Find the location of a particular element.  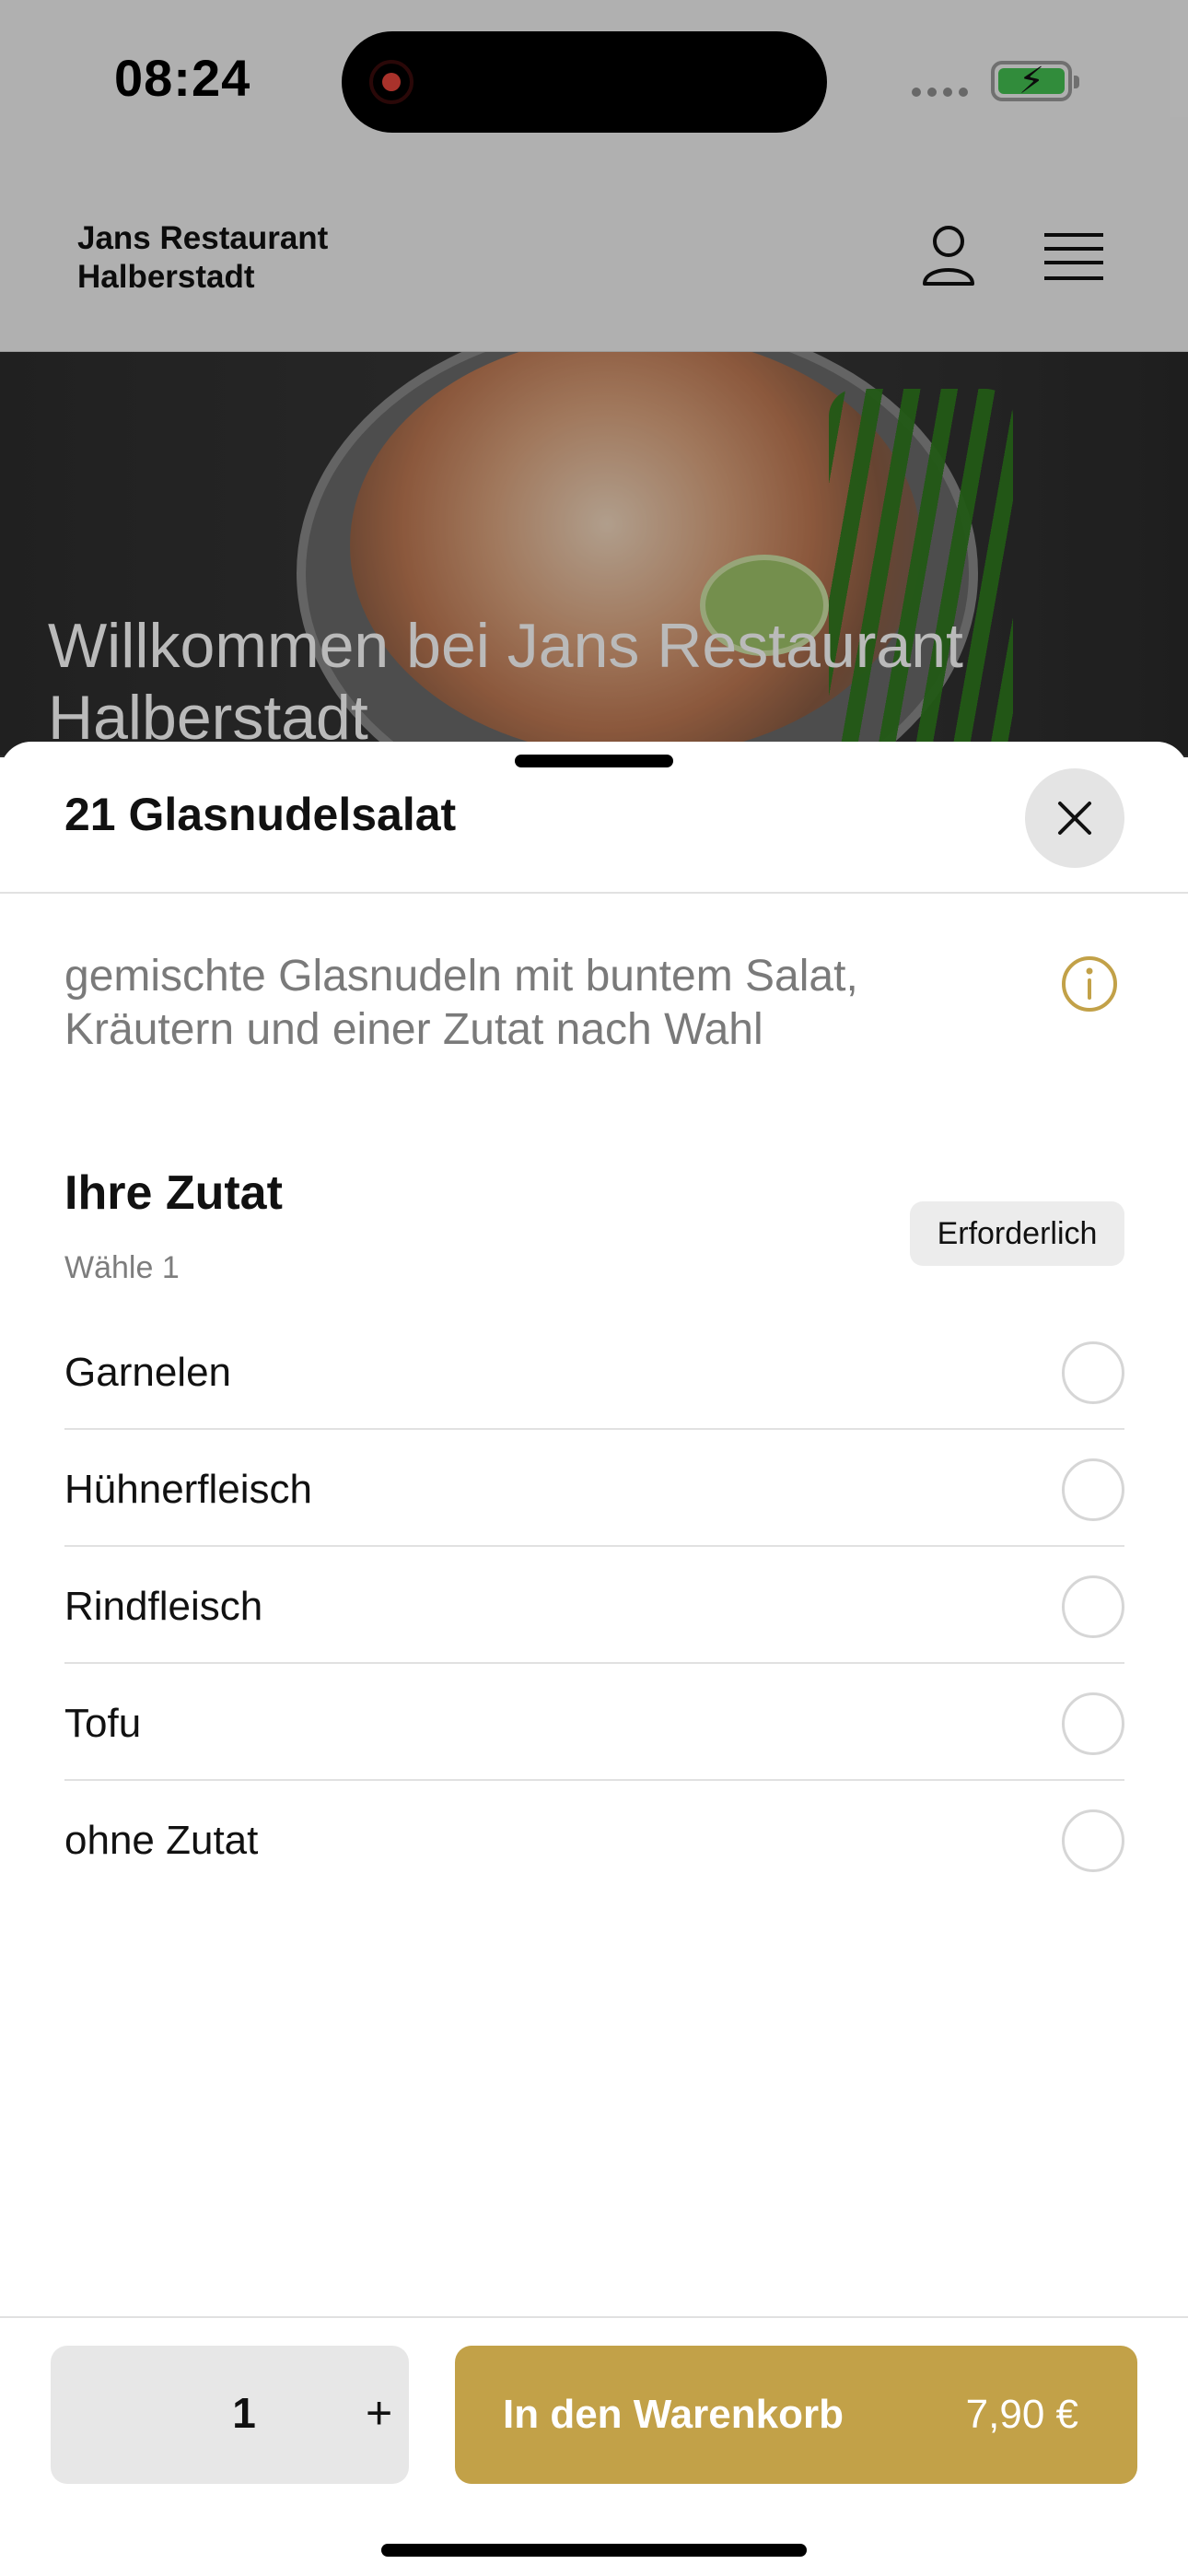

quantity-value: 1 is located at coordinates (244, 2413).